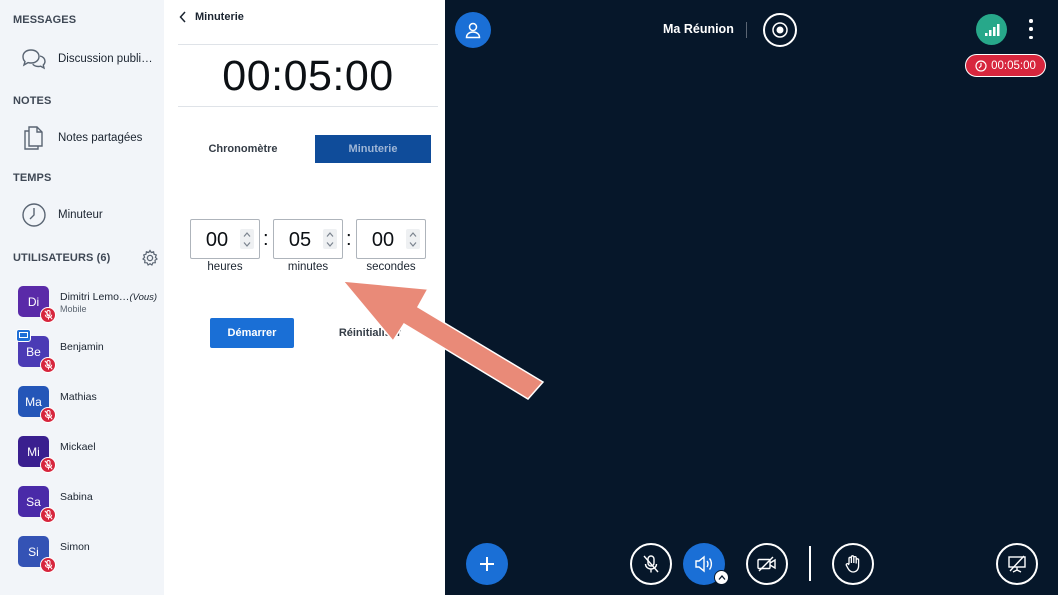  I want to click on time-heading: TEMPS, so click(32, 178).